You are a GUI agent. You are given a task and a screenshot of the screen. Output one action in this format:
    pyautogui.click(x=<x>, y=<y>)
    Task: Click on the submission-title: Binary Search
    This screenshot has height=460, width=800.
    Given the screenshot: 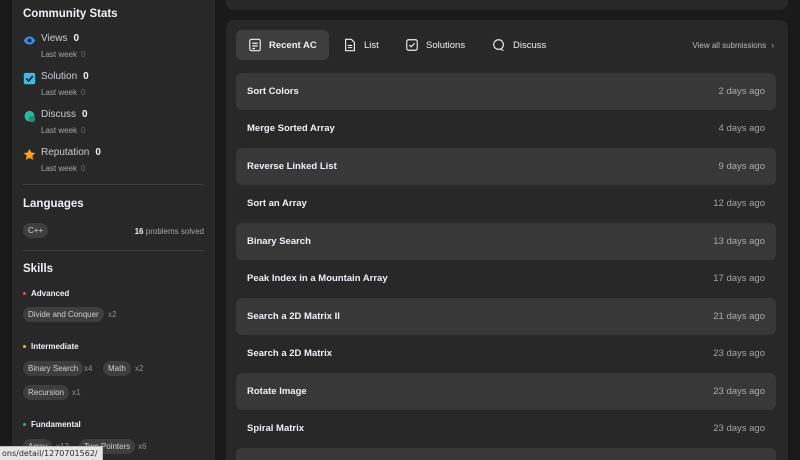 What is the action you would take?
    pyautogui.click(x=279, y=241)
    